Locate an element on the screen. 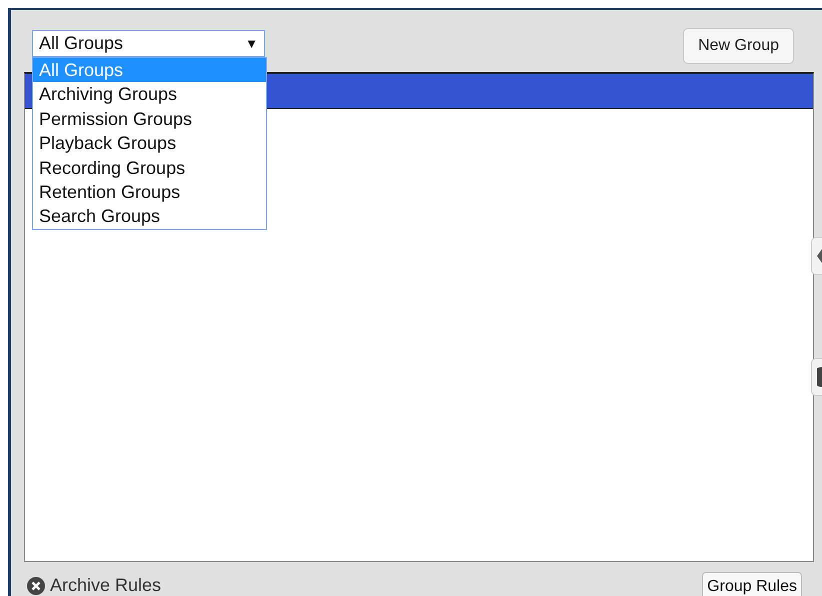 This screenshot has height=596, width=822. dropdown-option: Permission Groups is located at coordinates (149, 119).